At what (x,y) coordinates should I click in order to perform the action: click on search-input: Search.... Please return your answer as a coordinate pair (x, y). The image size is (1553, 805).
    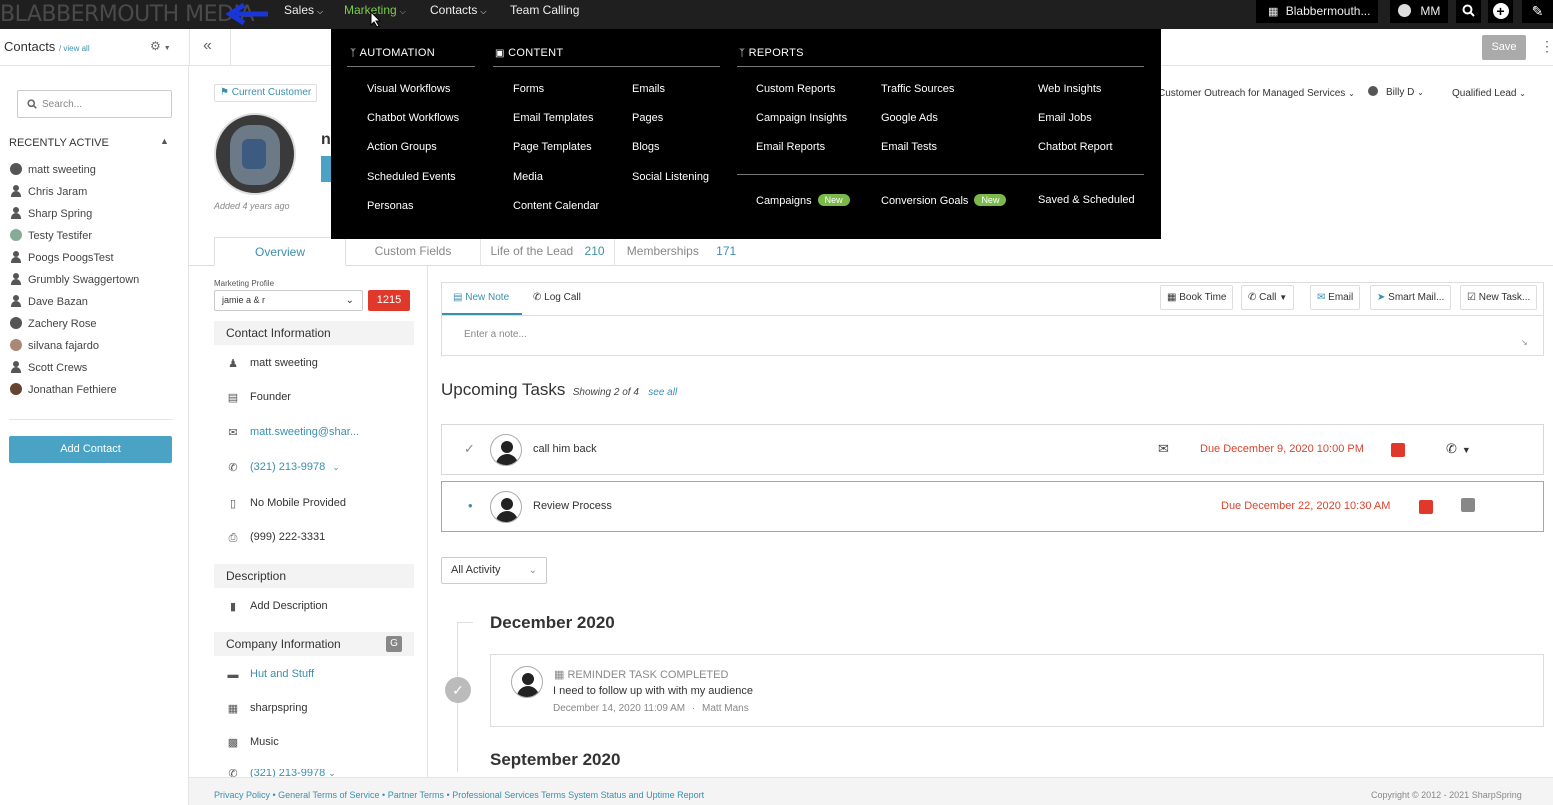
    Looking at the image, I should click on (94, 104).